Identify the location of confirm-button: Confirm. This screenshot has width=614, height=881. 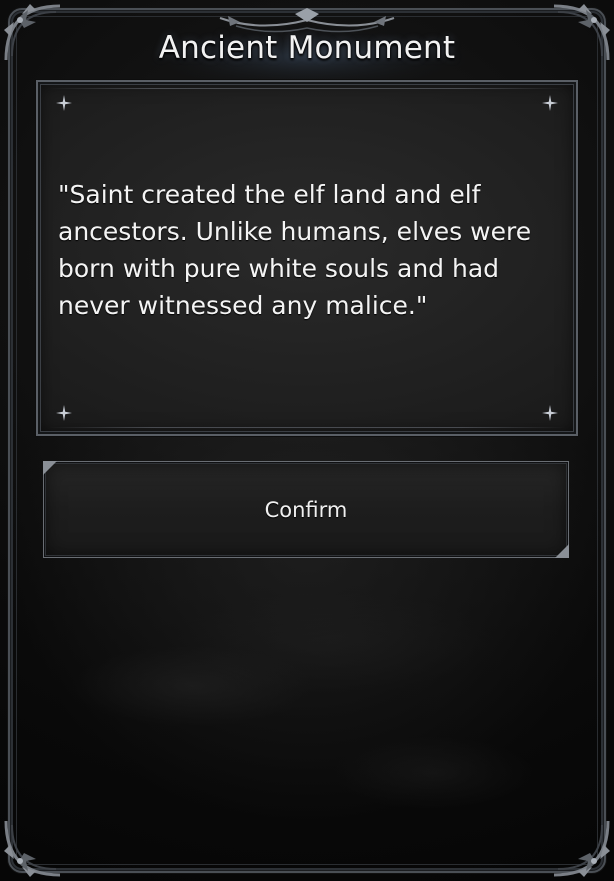
(306, 509).